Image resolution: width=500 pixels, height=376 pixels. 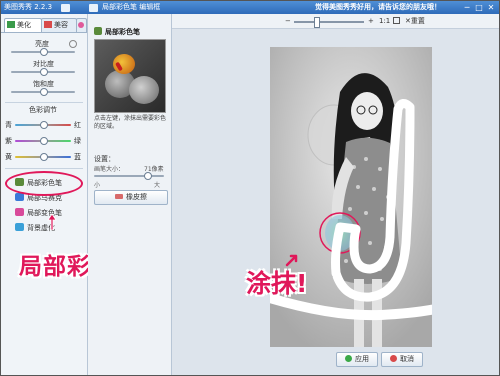 I want to click on big-label: 大, so click(x=157, y=185).